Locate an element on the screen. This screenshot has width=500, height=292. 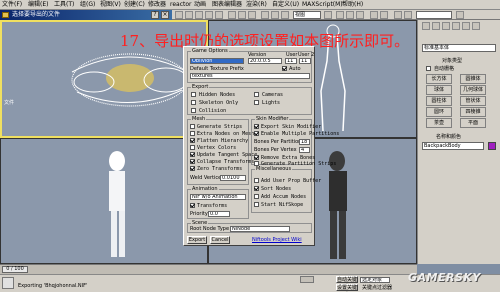
game-select: Oblivion is located at coordinates (217, 61).